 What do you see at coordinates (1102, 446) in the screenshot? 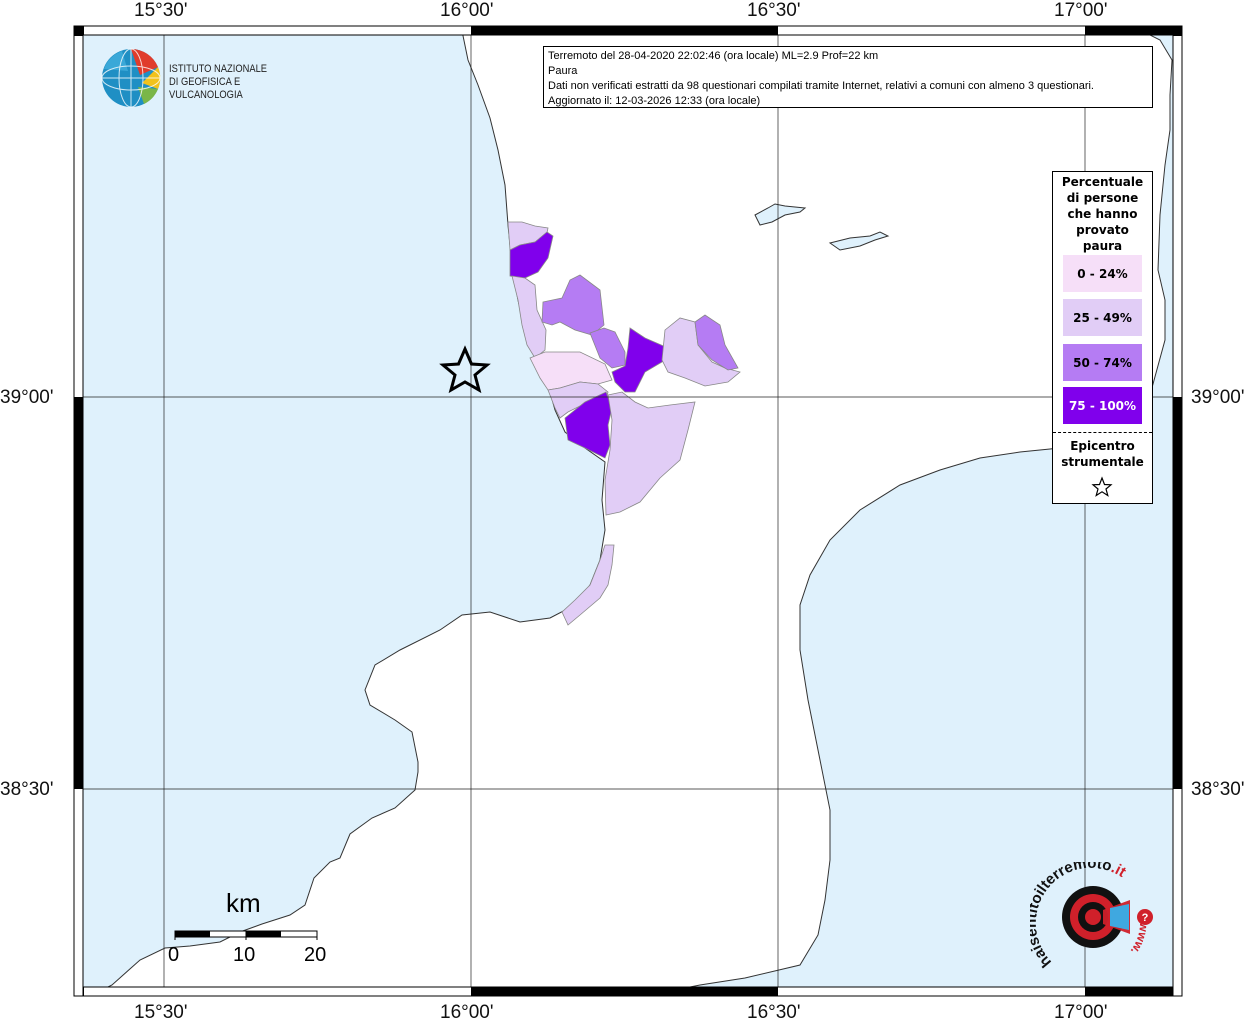
I see `legend-epicenter-line: Epicentro` at bounding box center [1102, 446].